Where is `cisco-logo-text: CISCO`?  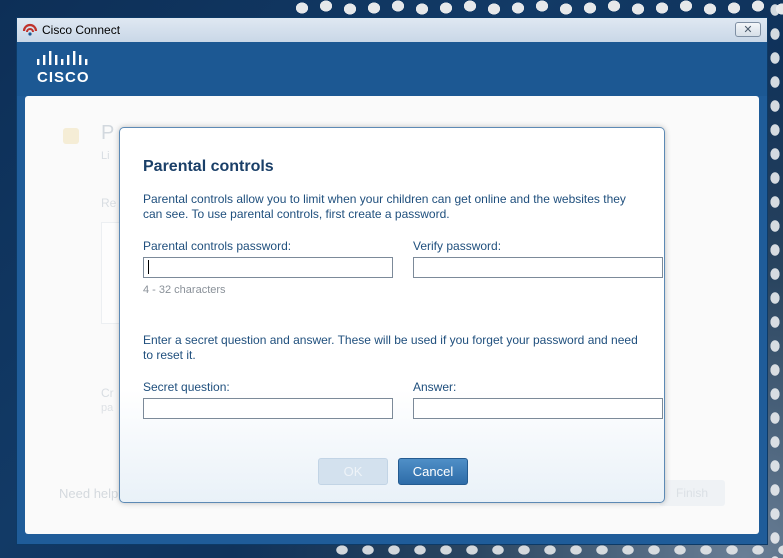 cisco-logo-text: CISCO is located at coordinates (63, 77).